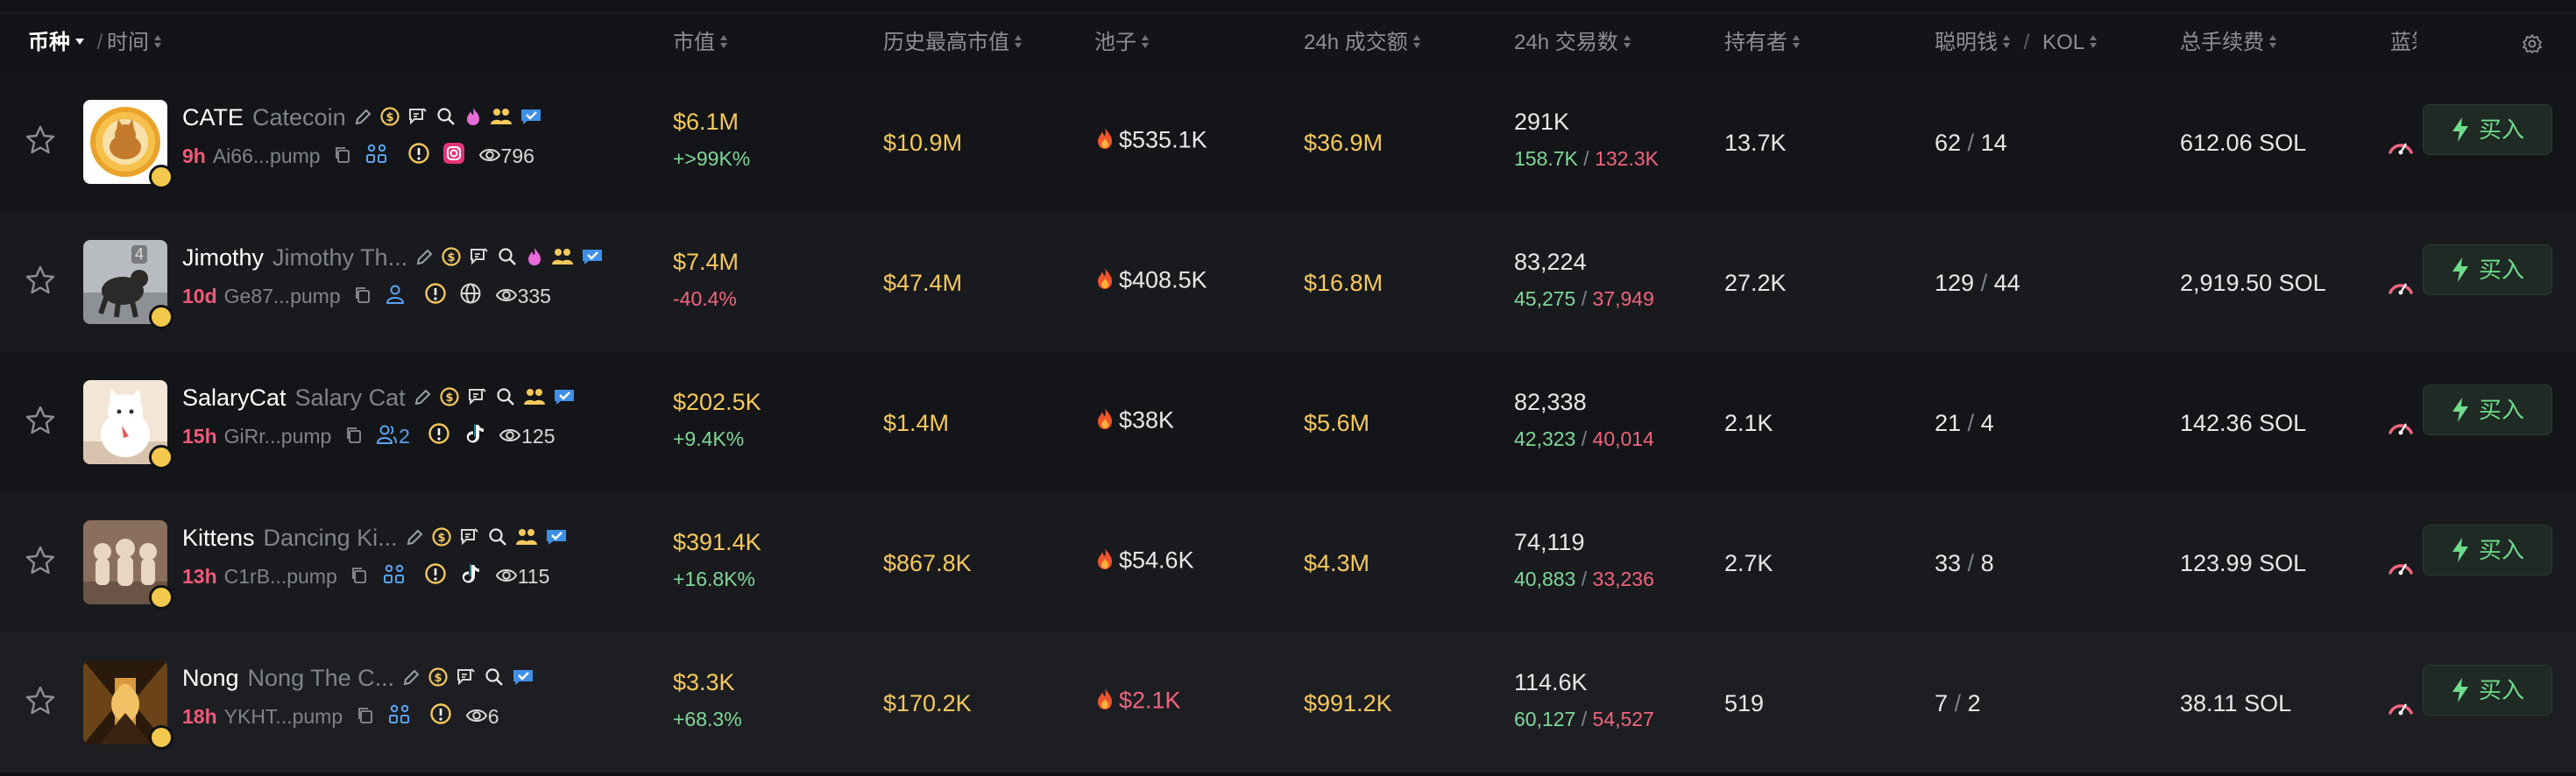 The image size is (2576, 776). What do you see at coordinates (1545, 719) in the screenshot?
I see `buys-count: 60,127` at bounding box center [1545, 719].